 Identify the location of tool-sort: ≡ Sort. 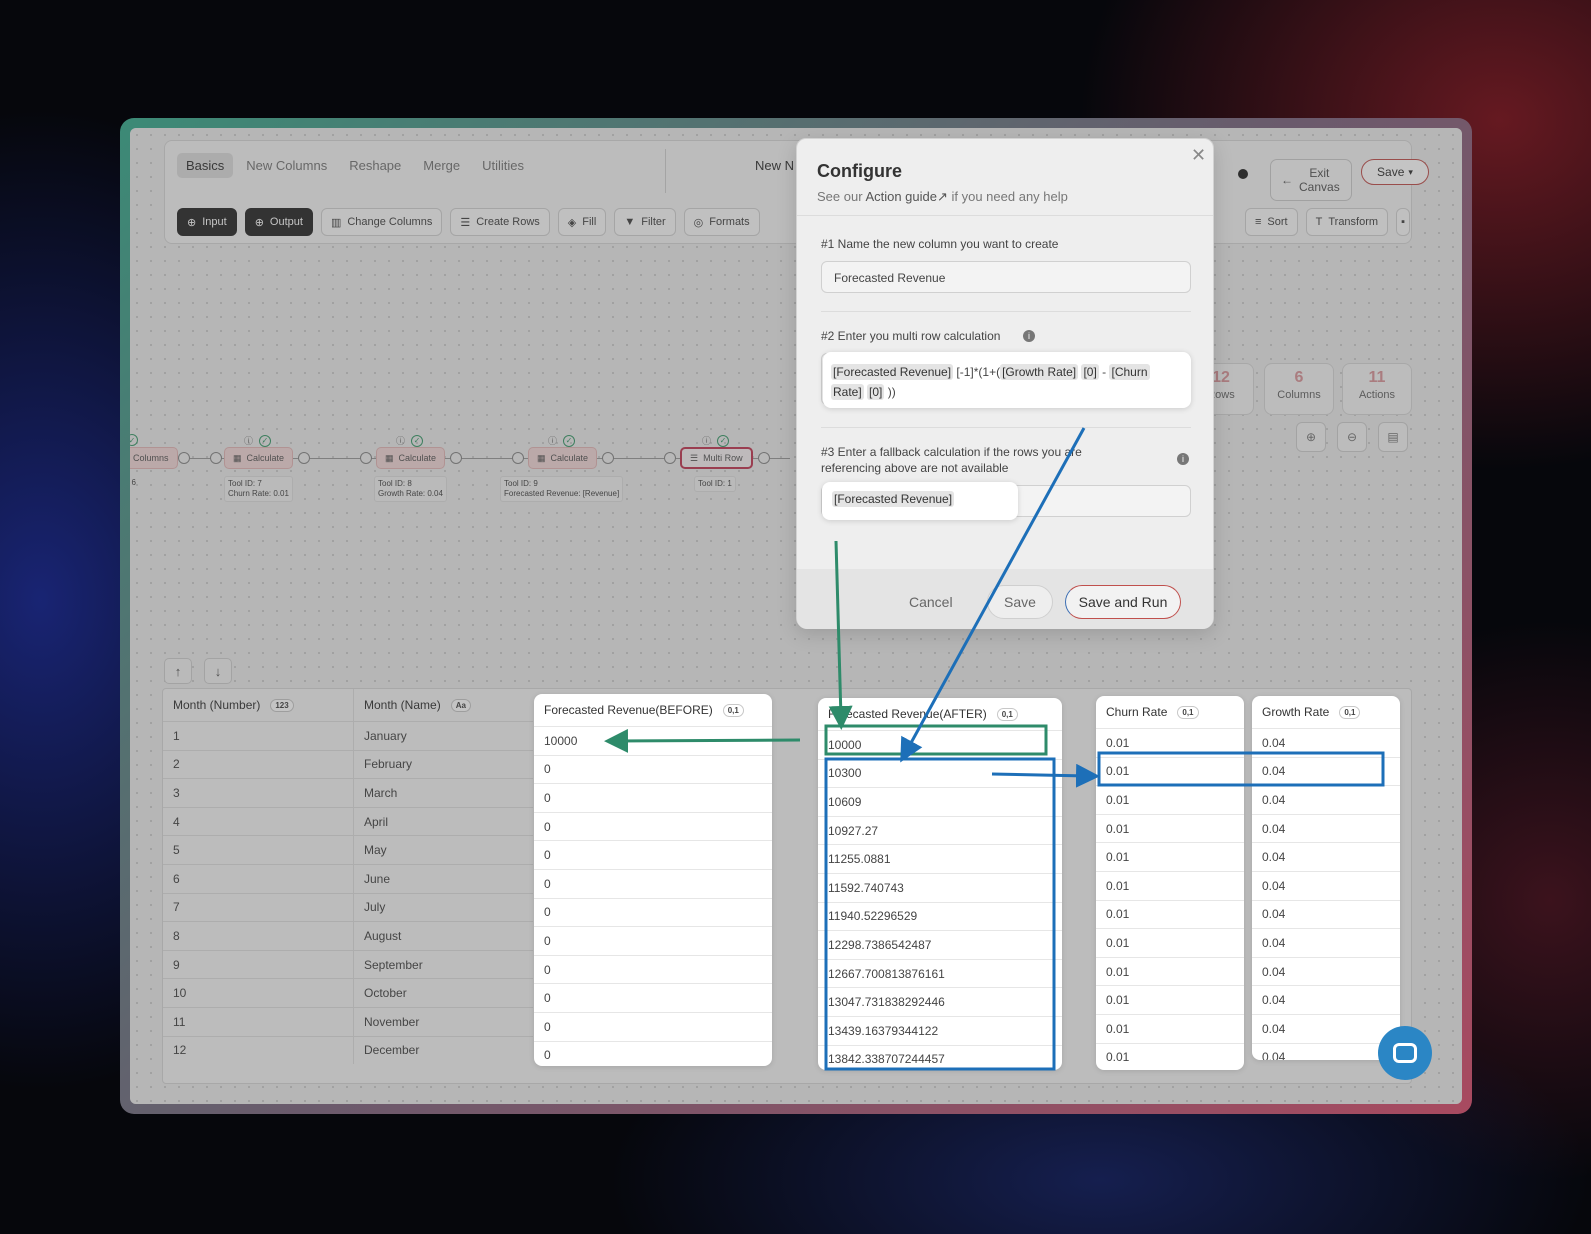
(1271, 222).